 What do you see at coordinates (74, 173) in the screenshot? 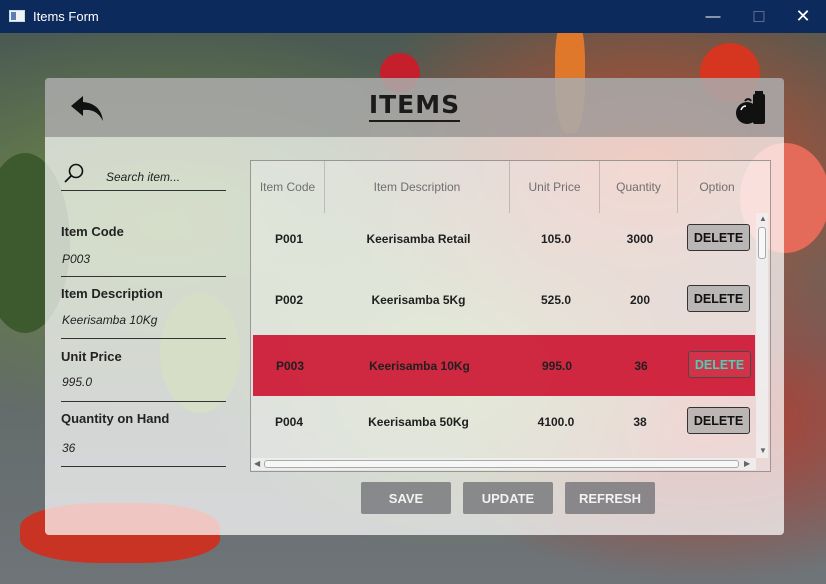
I see `search-icon` at bounding box center [74, 173].